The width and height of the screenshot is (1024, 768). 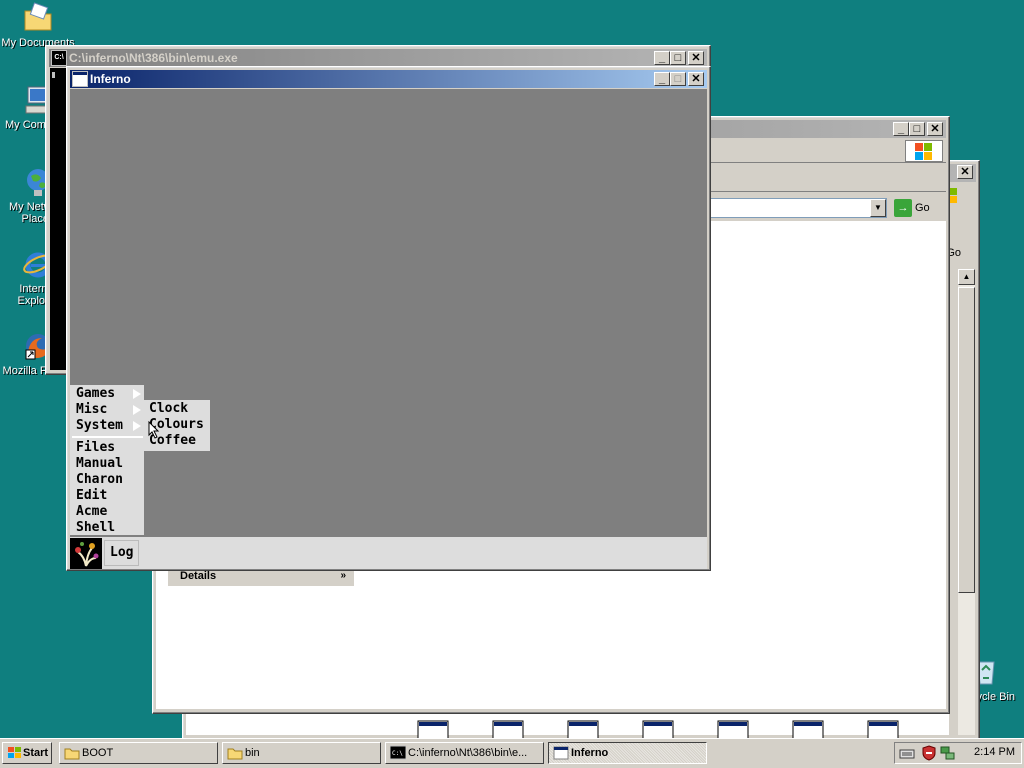 I want to click on inferno-logo-button, so click(x=86, y=553).